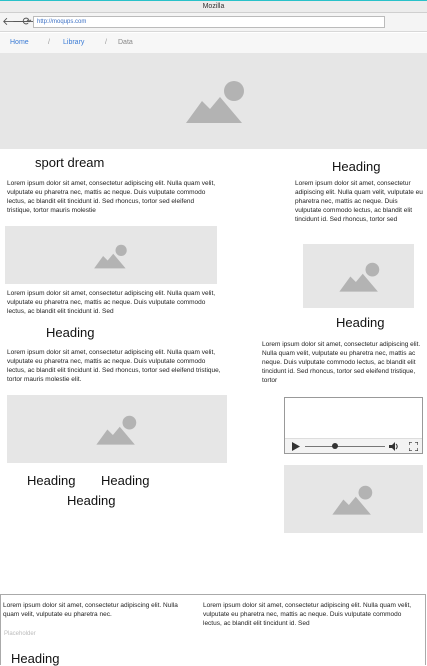 The width and height of the screenshot is (427, 666). What do you see at coordinates (394, 446) in the screenshot?
I see `volume-icon` at bounding box center [394, 446].